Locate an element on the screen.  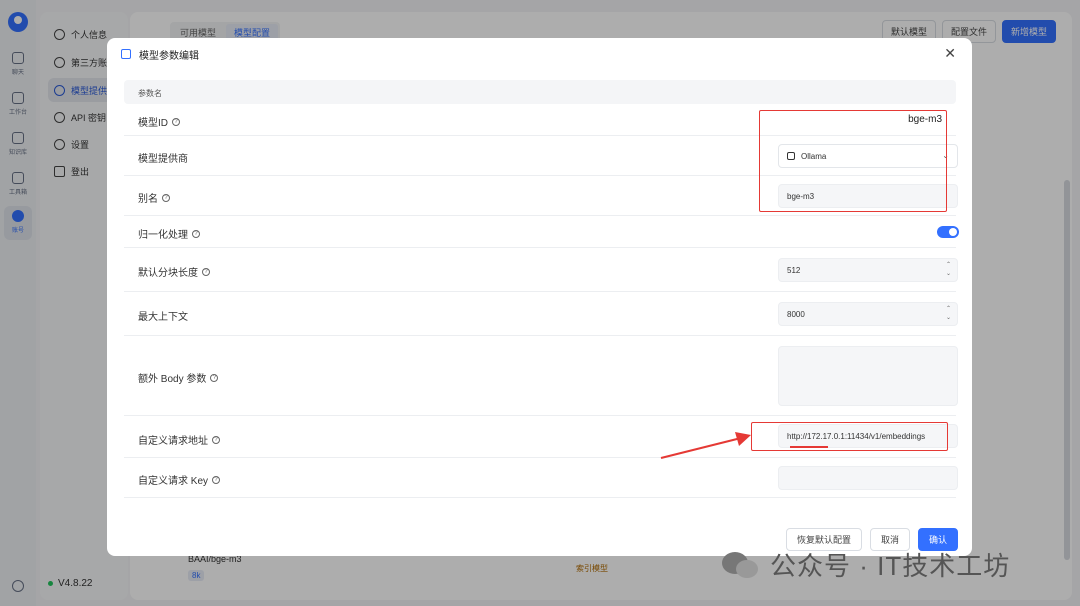
wechat-icon is located at coordinates (742, 565).